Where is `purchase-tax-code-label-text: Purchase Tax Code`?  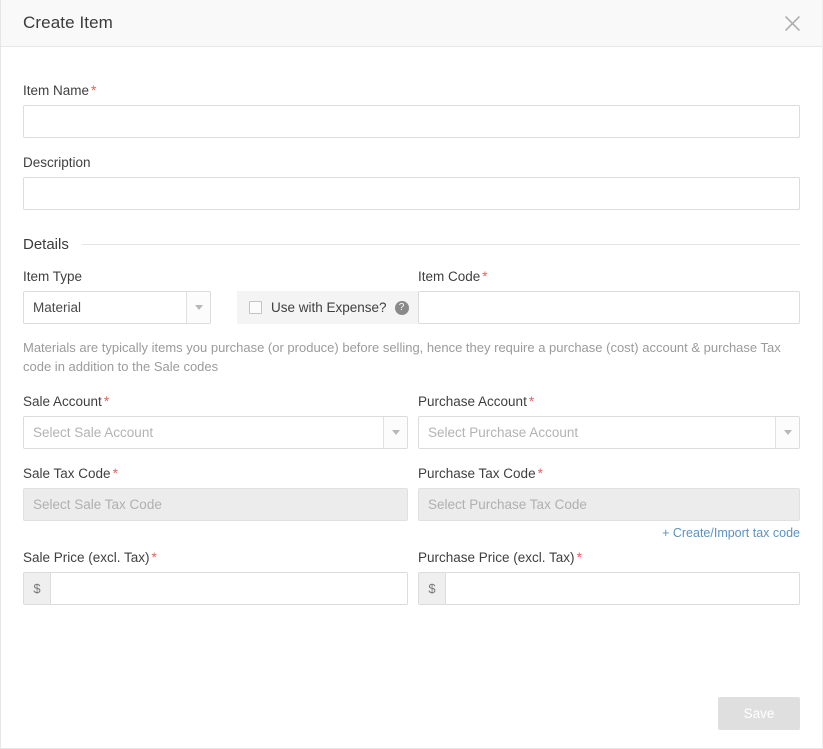 purchase-tax-code-label-text: Purchase Tax Code is located at coordinates (477, 473).